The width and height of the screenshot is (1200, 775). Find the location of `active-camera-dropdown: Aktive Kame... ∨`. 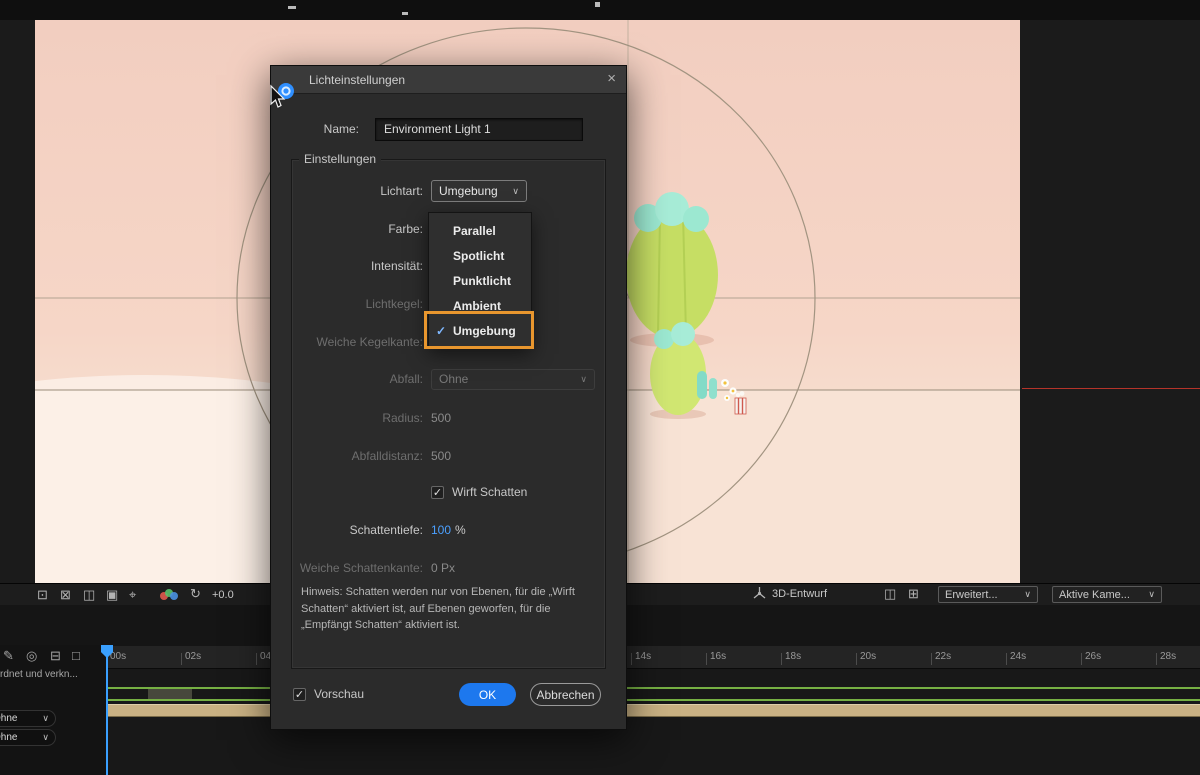

active-camera-dropdown: Aktive Kame... ∨ is located at coordinates (1107, 594).